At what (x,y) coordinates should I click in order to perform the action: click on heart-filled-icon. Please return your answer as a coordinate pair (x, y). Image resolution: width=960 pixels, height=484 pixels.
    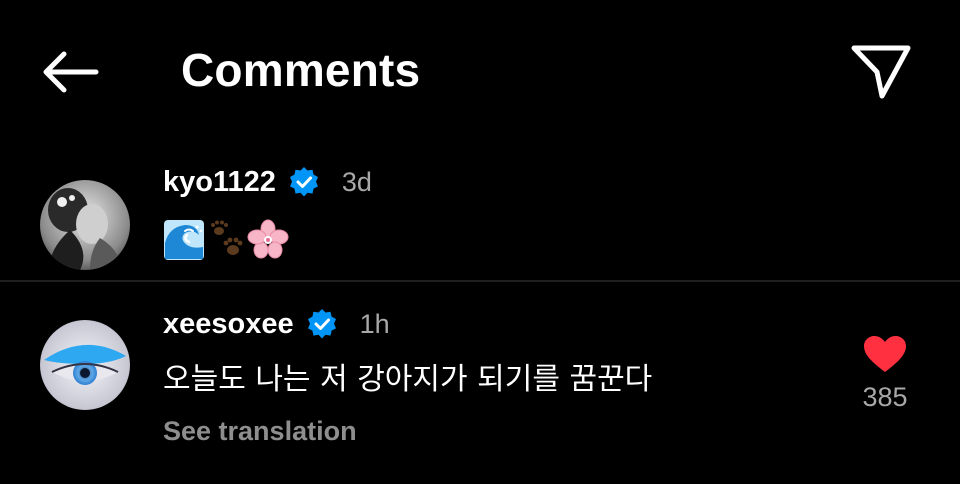
    Looking at the image, I should click on (885, 354).